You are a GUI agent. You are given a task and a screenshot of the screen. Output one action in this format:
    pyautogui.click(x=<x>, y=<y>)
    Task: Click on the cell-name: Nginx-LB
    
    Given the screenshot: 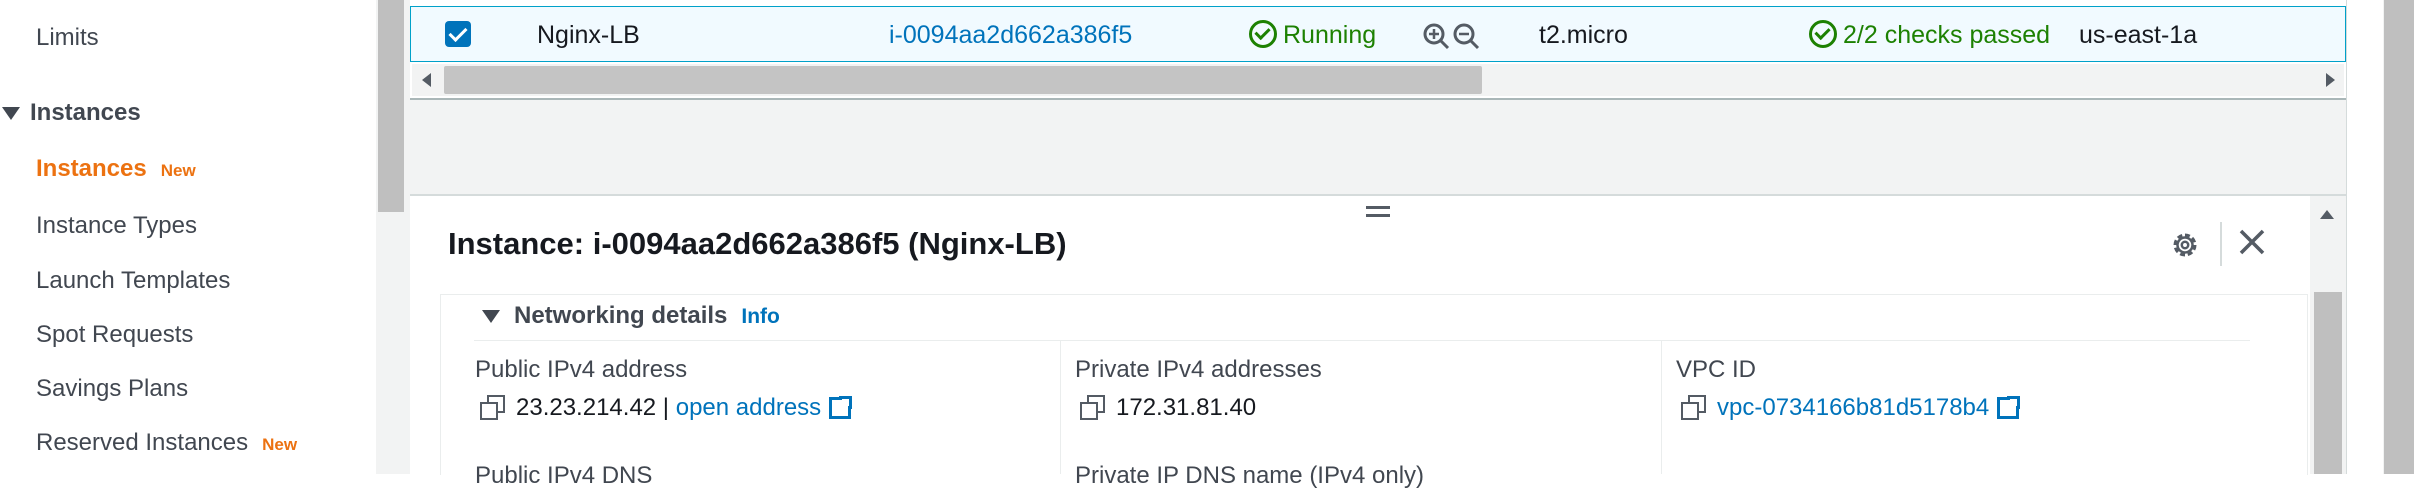 What is the action you would take?
    pyautogui.click(x=588, y=35)
    